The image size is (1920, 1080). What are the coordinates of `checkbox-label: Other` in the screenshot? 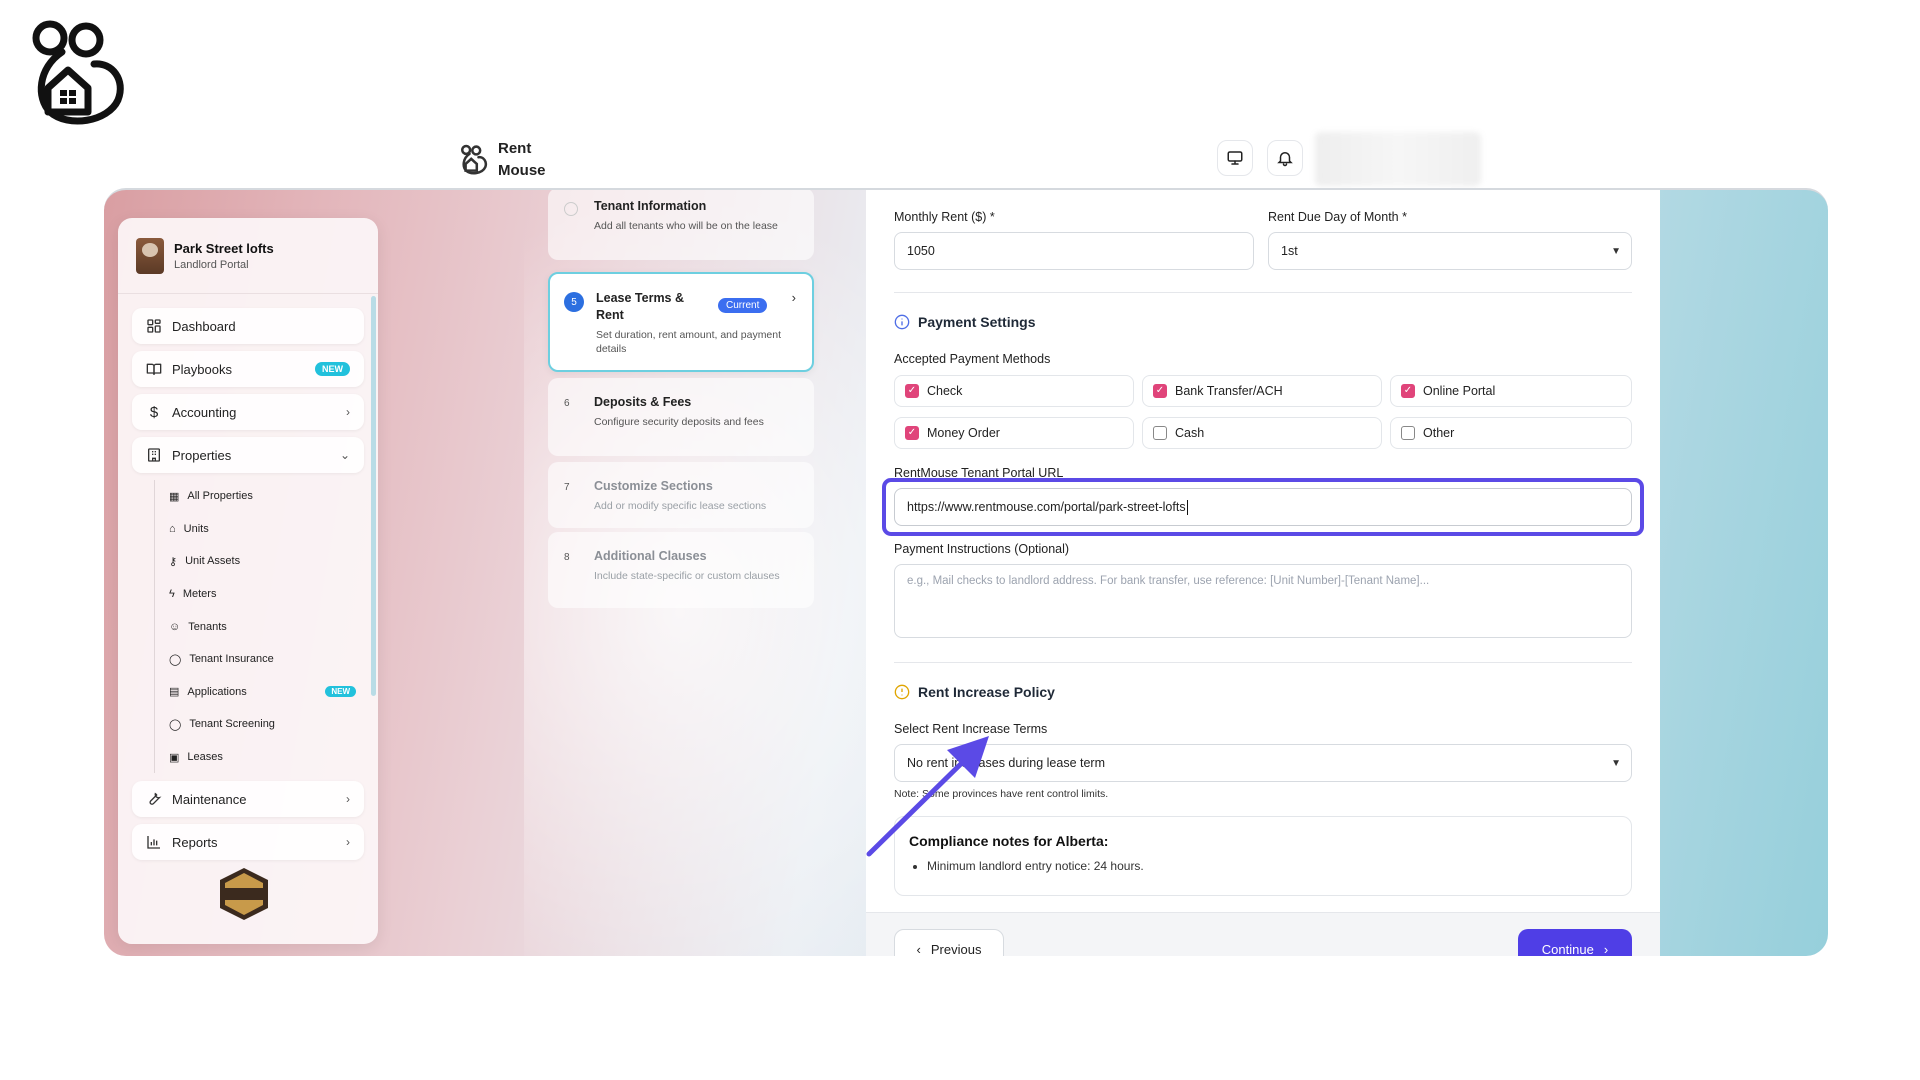 It's located at (1439, 433).